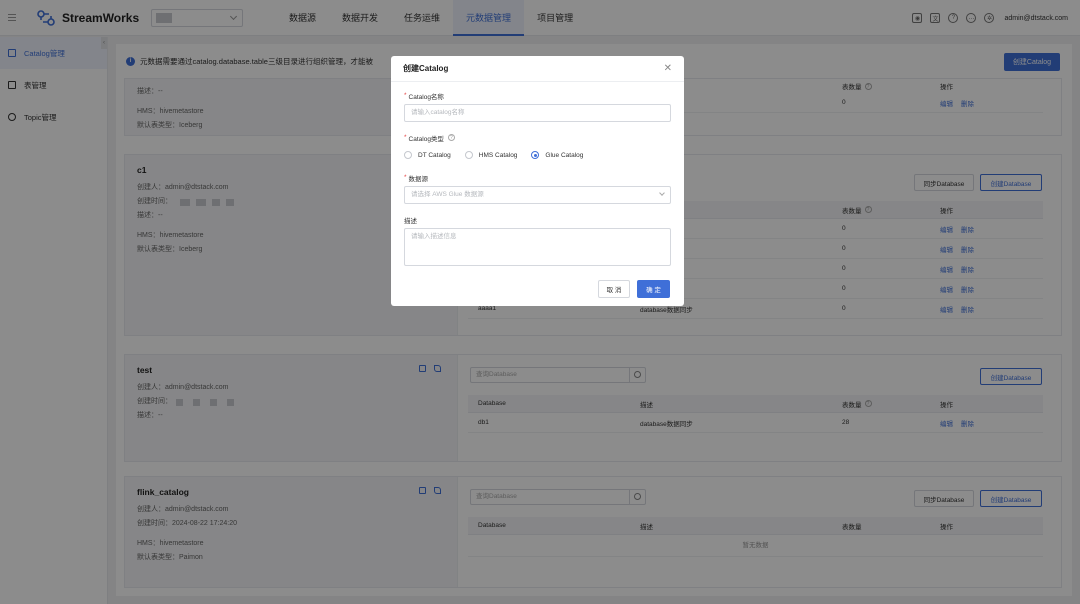  I want to click on close-icon: ✕, so click(668, 68).